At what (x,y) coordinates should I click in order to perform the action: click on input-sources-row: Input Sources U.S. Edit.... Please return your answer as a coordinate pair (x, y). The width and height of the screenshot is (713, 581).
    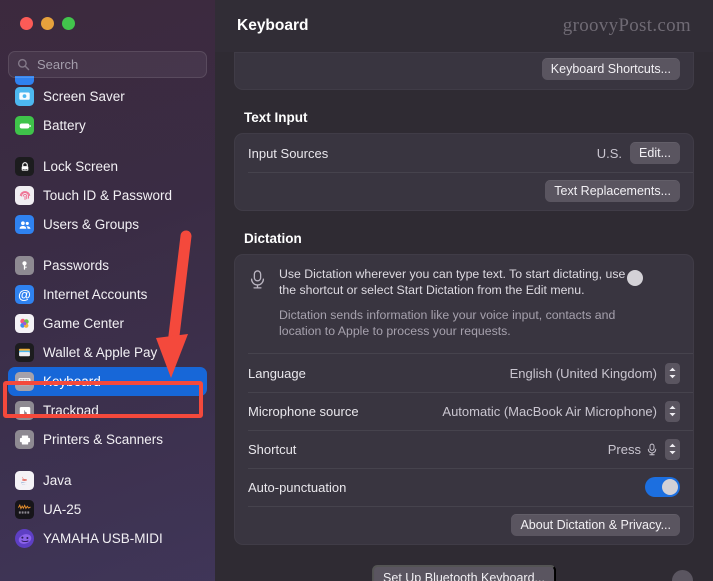
    Looking at the image, I should click on (464, 153).